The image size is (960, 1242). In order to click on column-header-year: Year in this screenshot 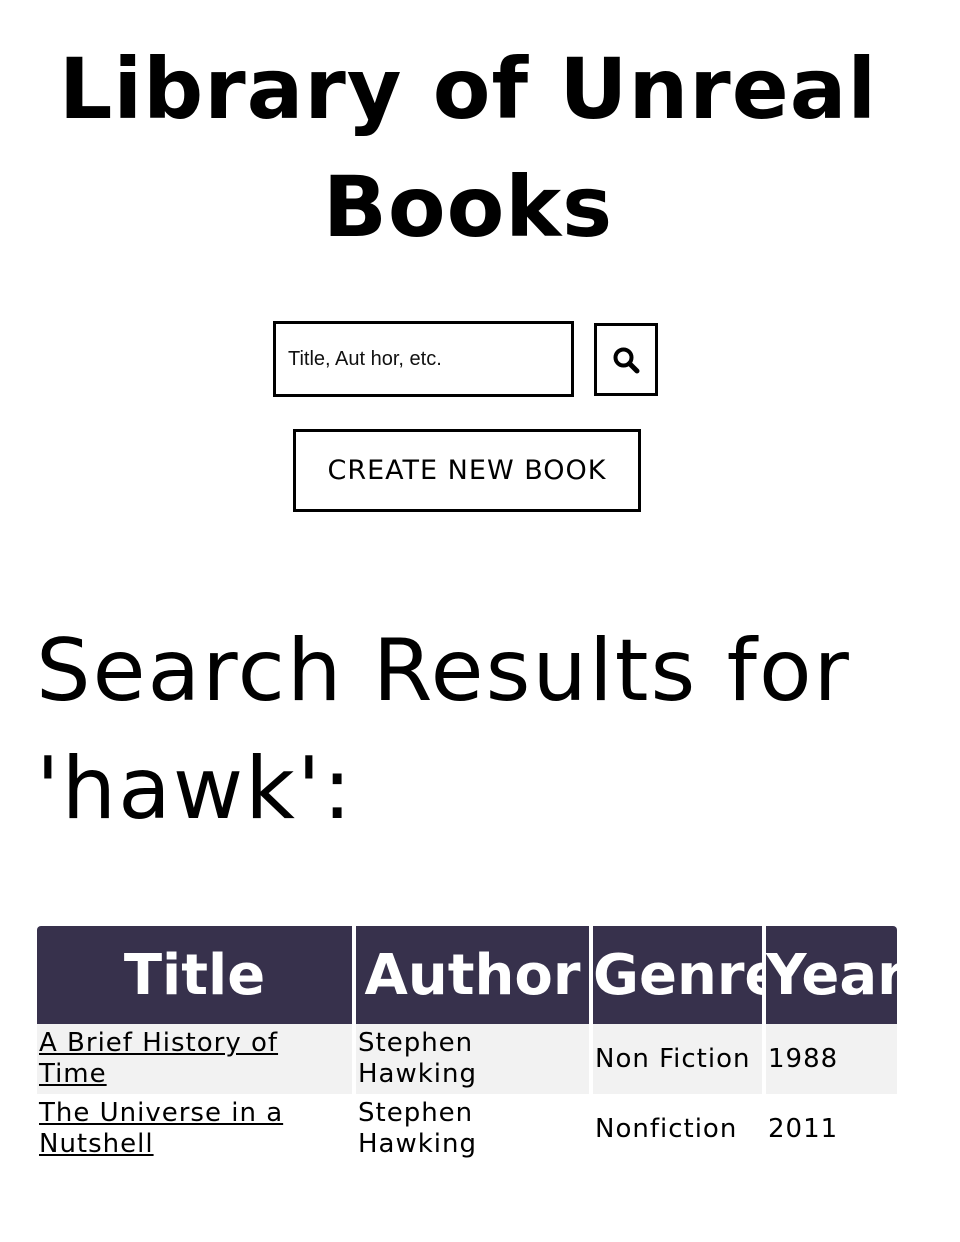, I will do `click(831, 975)`.